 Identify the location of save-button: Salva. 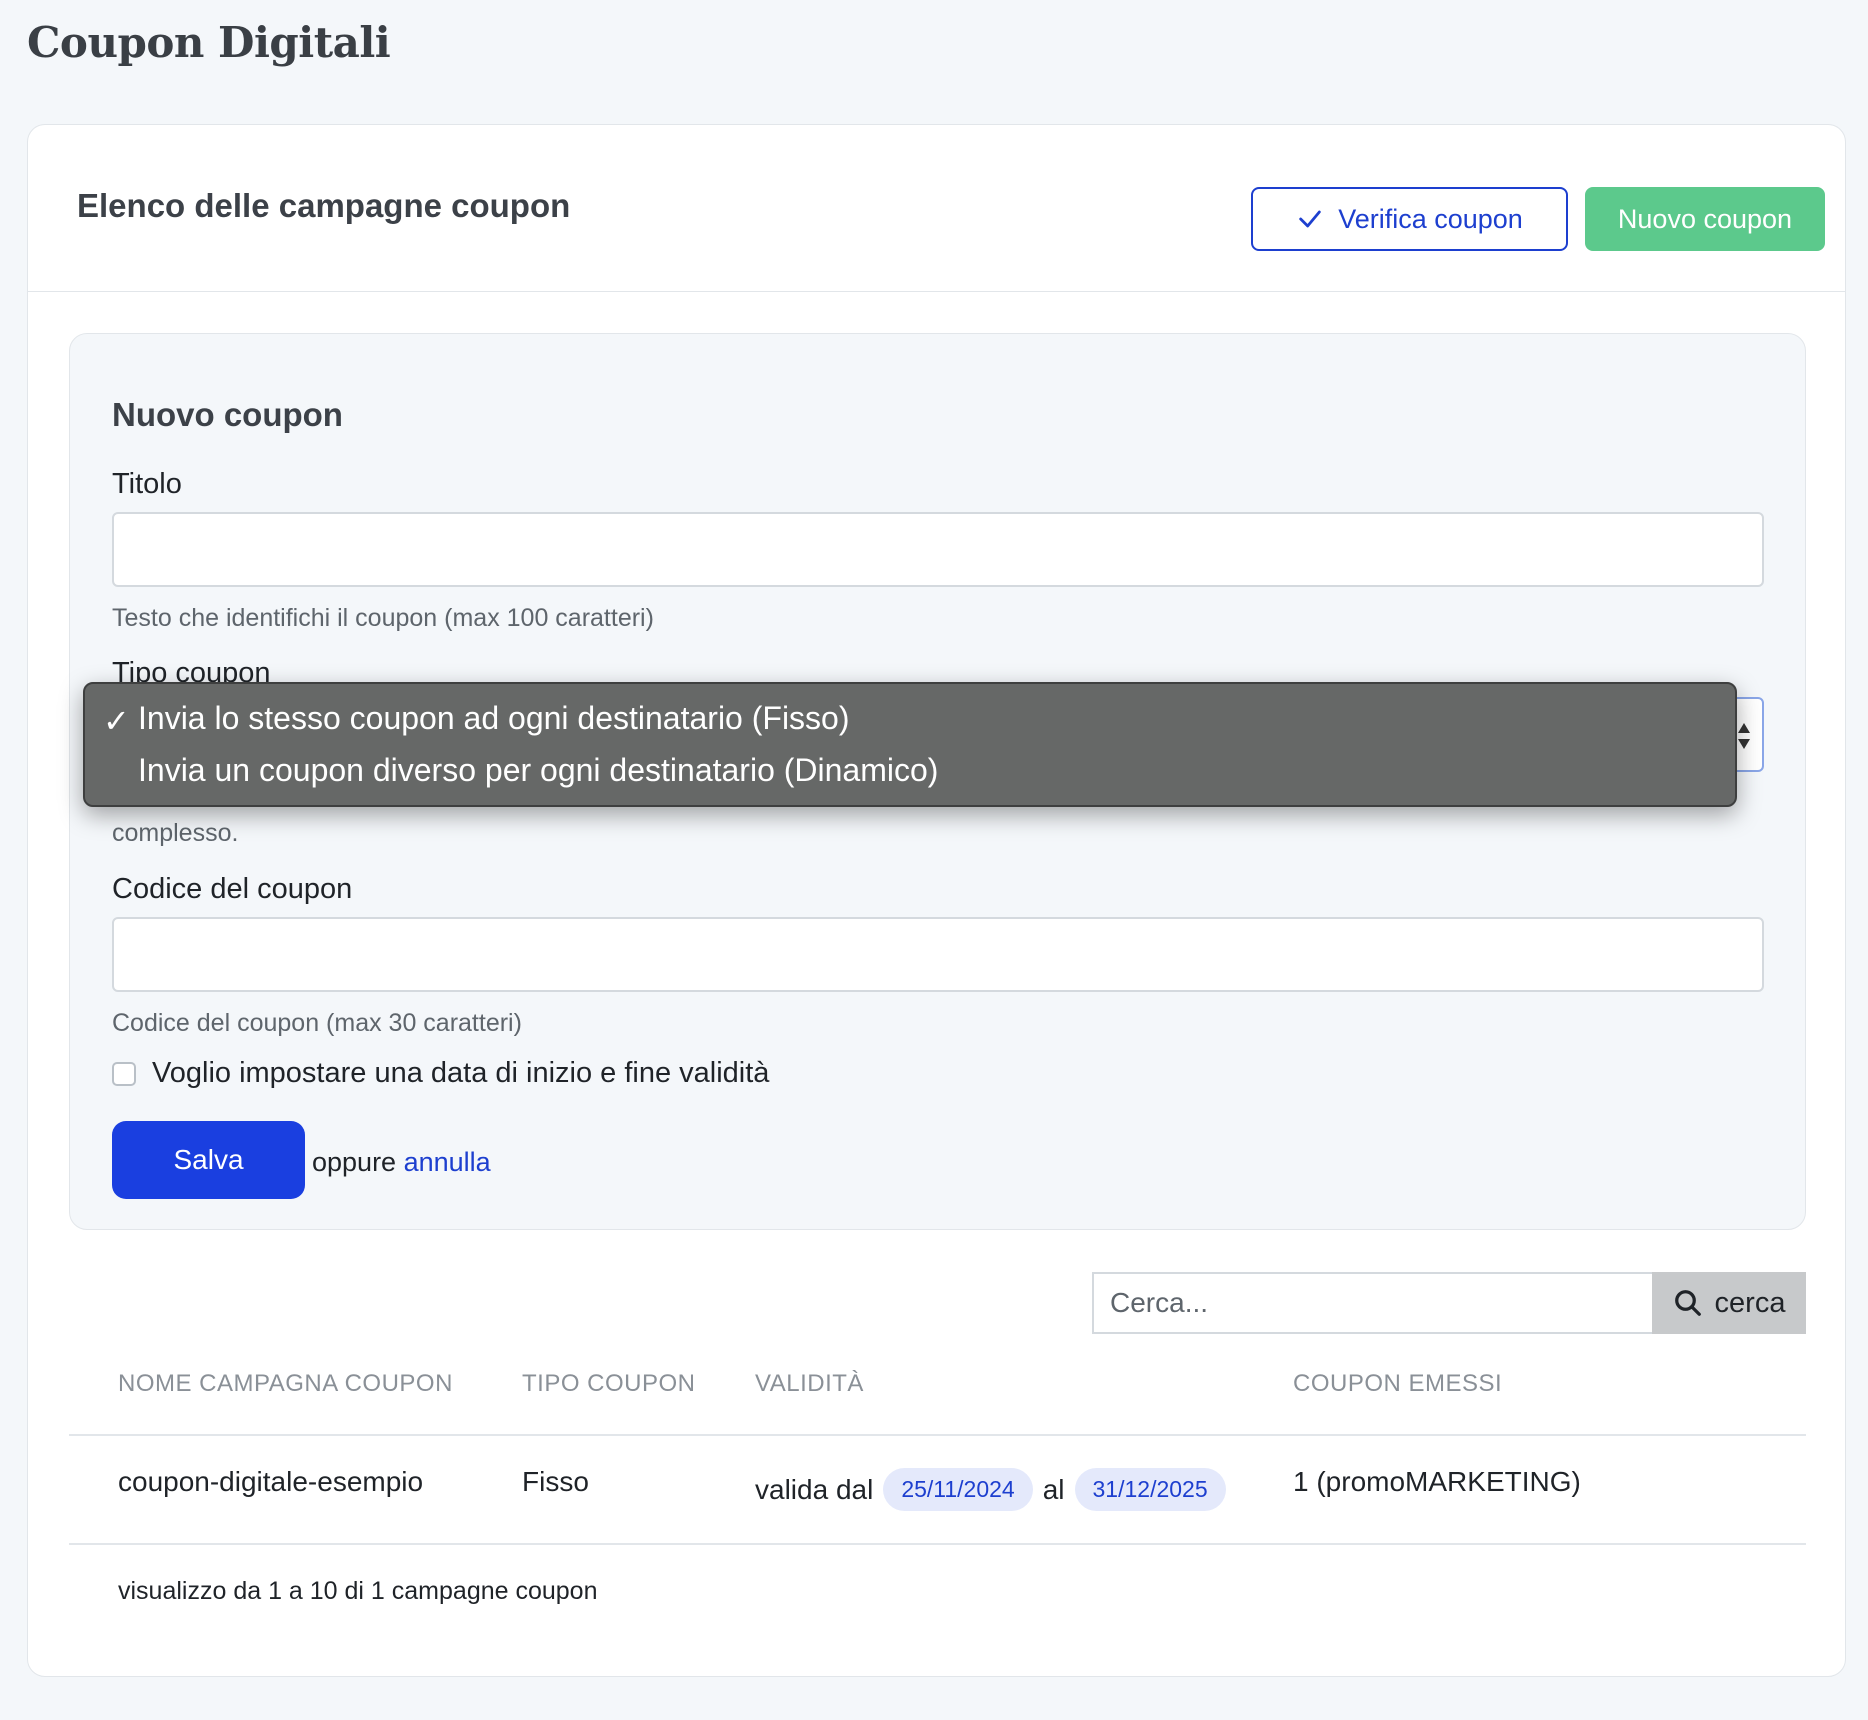
(208, 1160).